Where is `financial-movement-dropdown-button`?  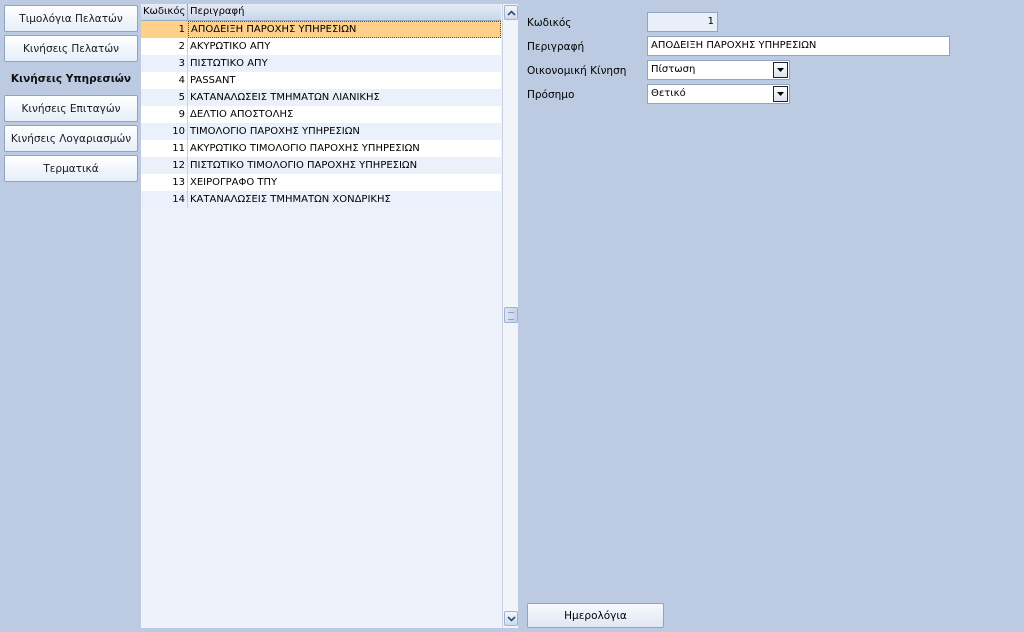 financial-movement-dropdown-button is located at coordinates (780, 70).